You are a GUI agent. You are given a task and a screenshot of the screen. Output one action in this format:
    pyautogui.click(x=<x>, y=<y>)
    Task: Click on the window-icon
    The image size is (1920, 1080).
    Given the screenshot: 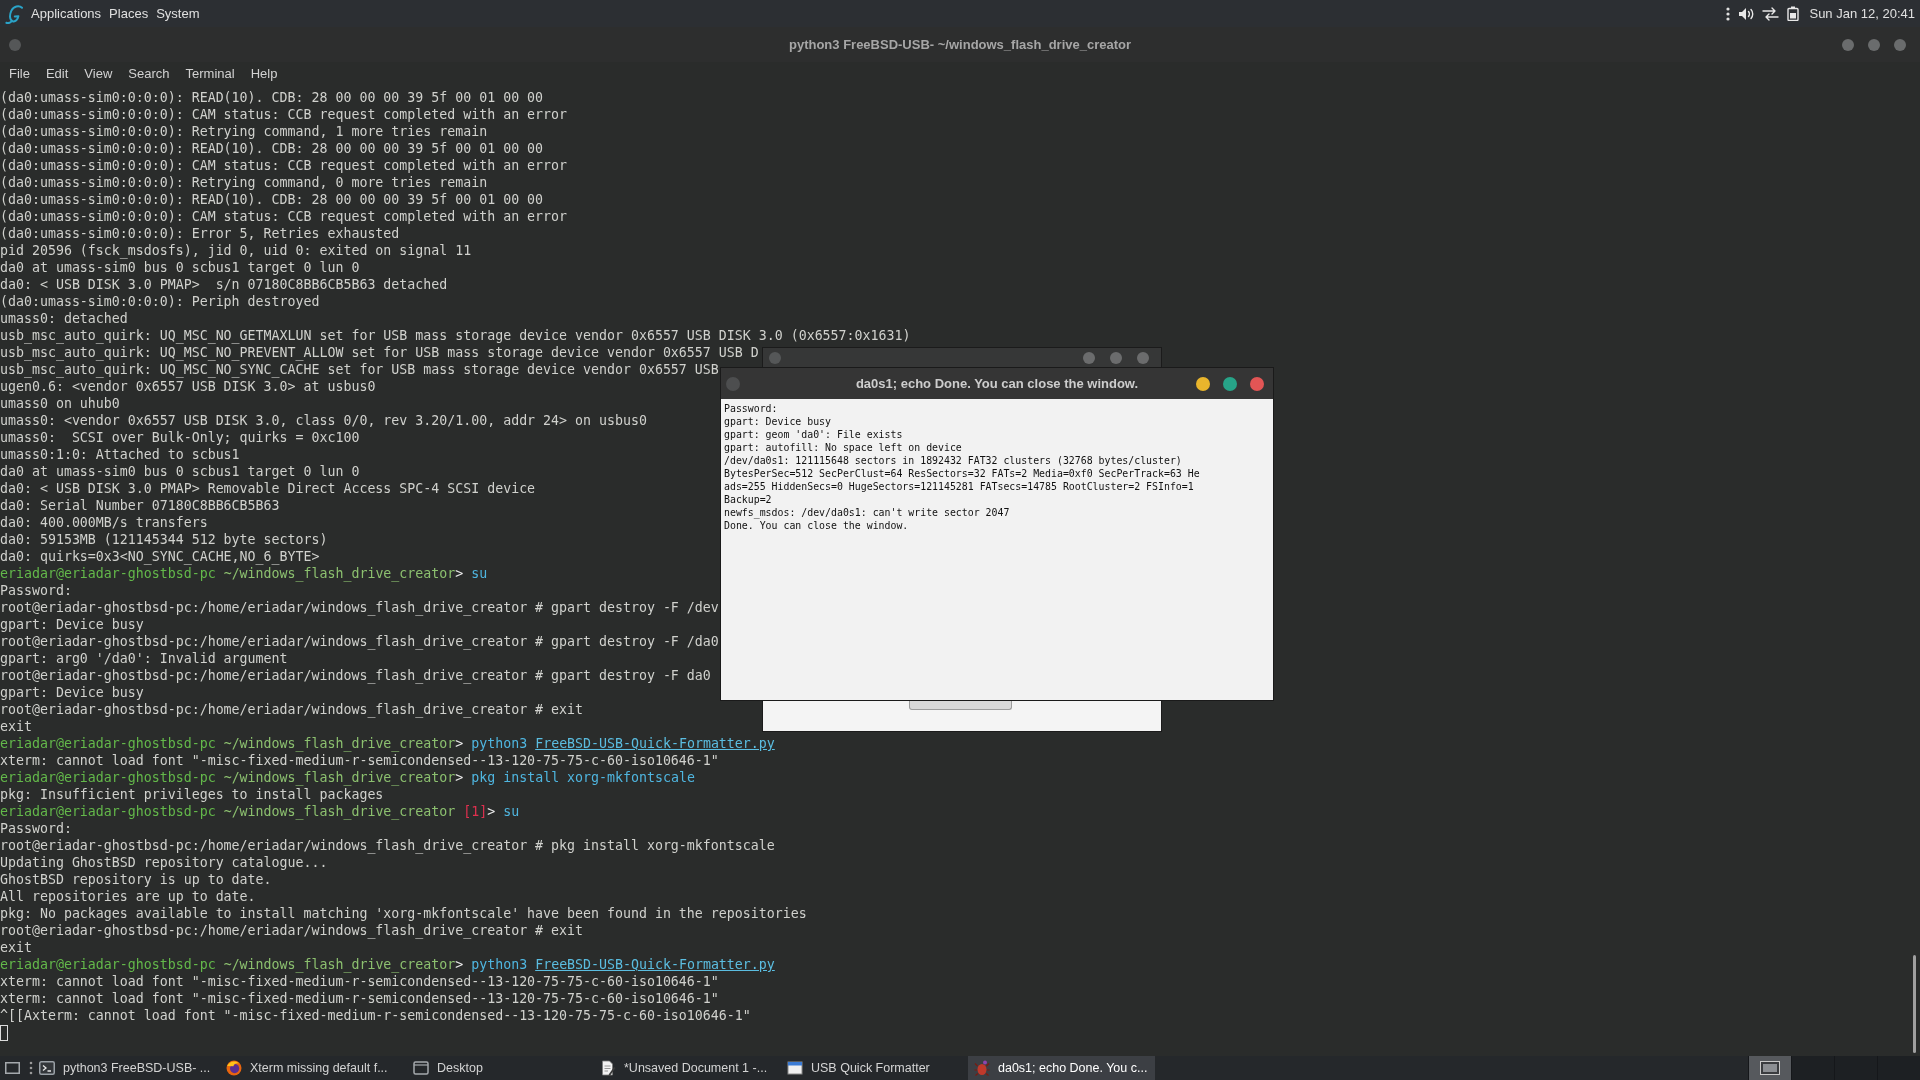 What is the action you would take?
    pyautogui.click(x=795, y=1068)
    